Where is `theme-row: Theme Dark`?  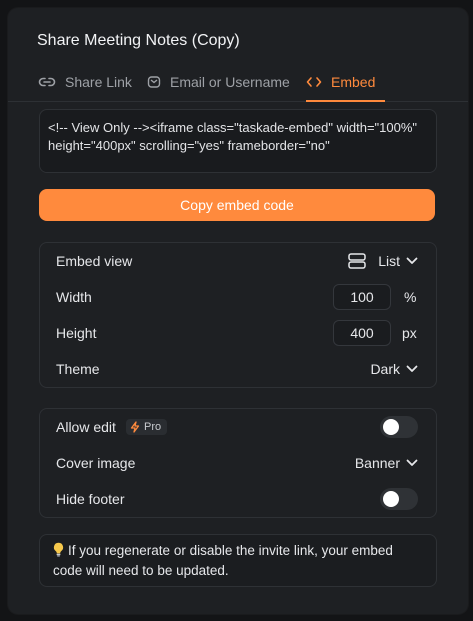
theme-row: Theme Dark is located at coordinates (238, 369).